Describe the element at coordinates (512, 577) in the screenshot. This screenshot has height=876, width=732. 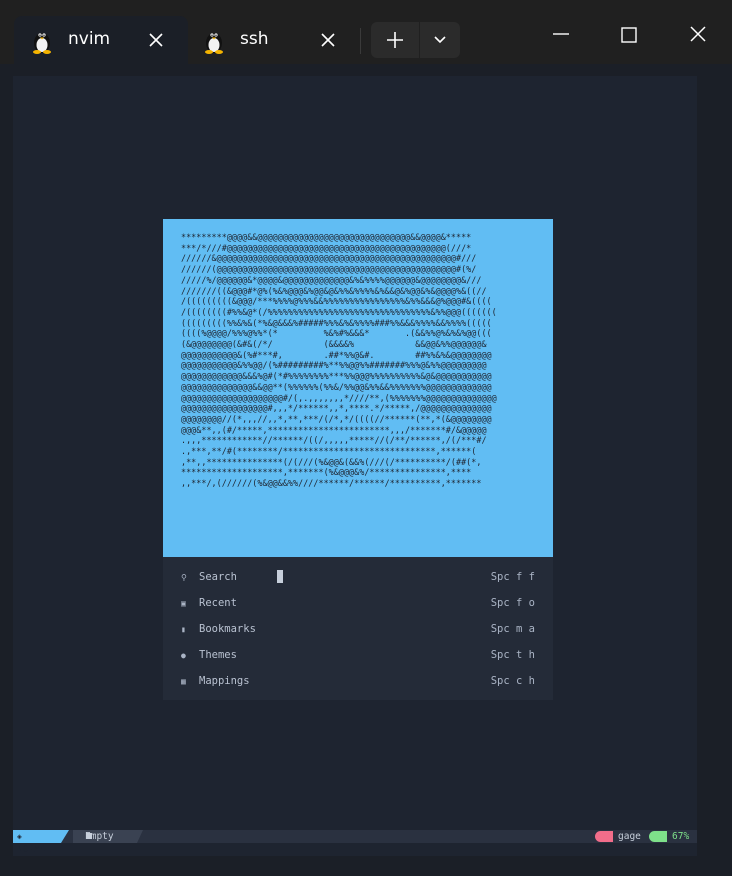
I see `menu-item-shortcut: Spc f f` at that location.